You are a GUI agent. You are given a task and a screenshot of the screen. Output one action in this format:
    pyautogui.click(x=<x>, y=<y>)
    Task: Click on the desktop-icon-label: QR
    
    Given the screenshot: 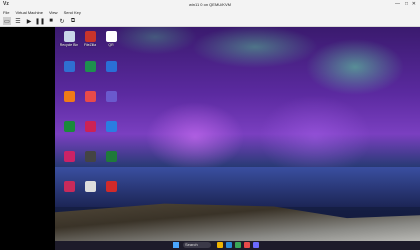 What is the action you would take?
    pyautogui.click(x=111, y=45)
    